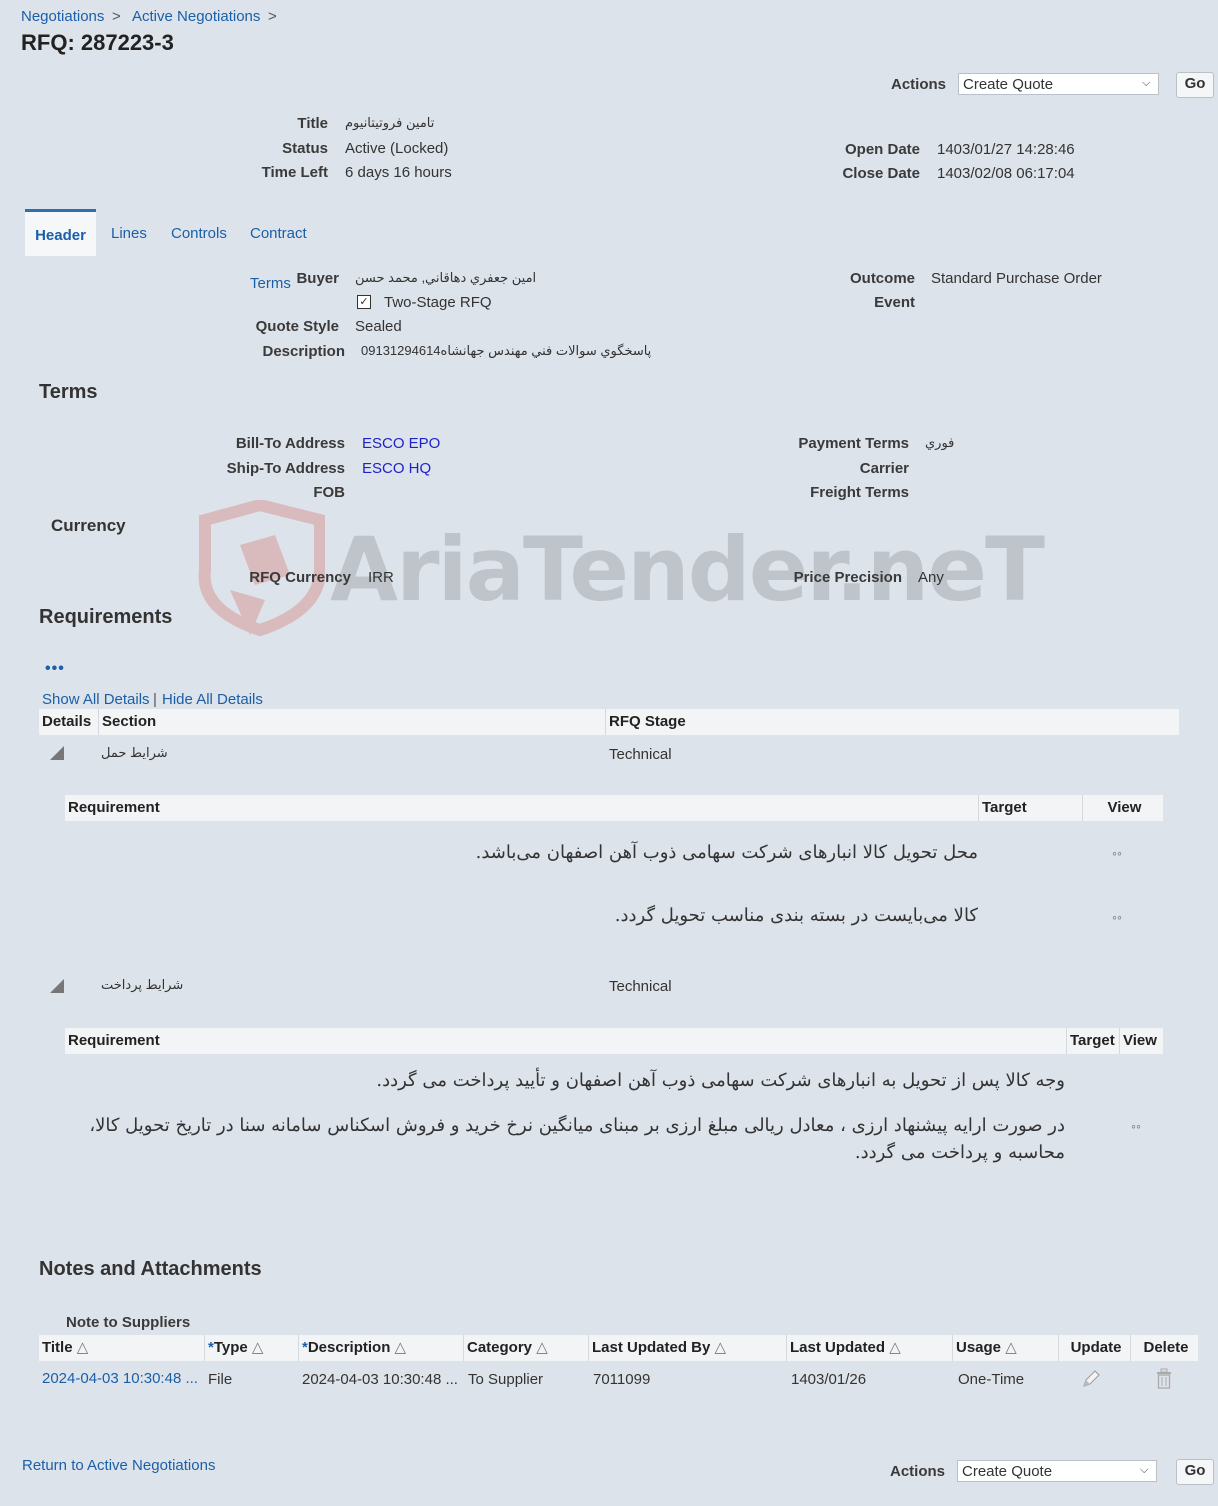 The image size is (1218, 1506). What do you see at coordinates (300, 577) in the screenshot?
I see `rfq-currency-label: RFQ Currency` at bounding box center [300, 577].